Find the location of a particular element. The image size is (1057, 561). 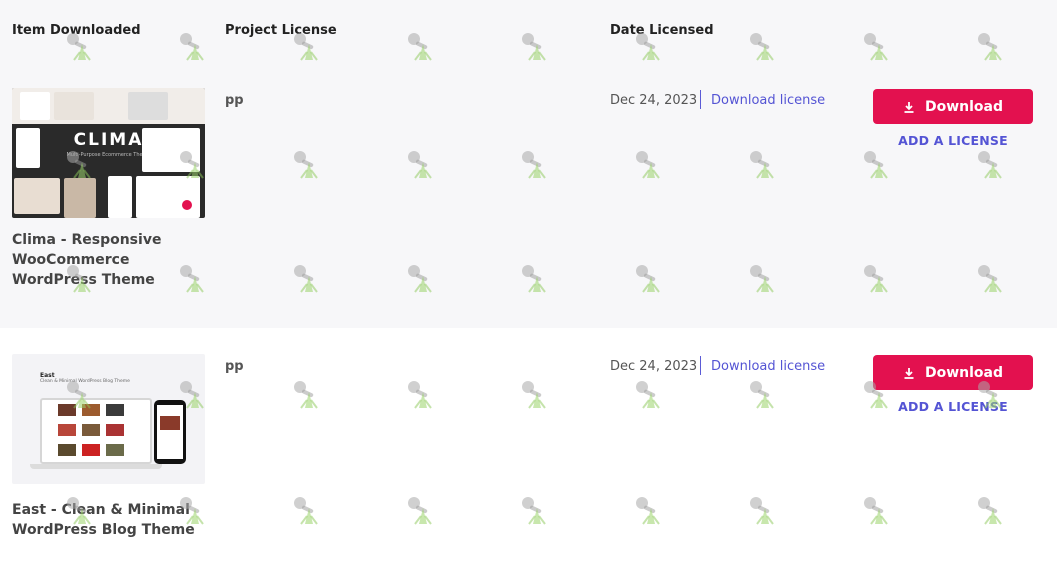

thumbnail-laptop-base is located at coordinates (96, 466).